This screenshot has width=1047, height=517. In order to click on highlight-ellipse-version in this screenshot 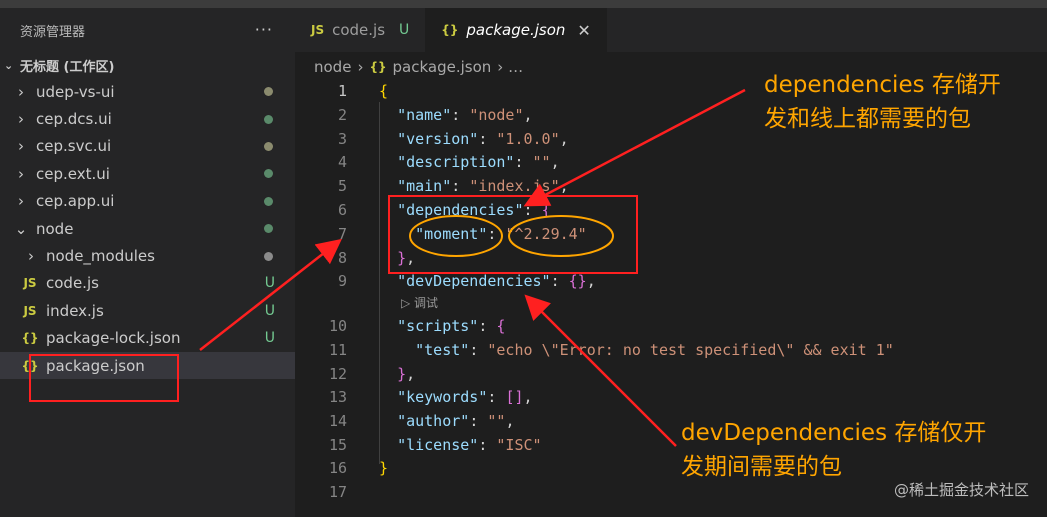, I will do `click(561, 236)`.